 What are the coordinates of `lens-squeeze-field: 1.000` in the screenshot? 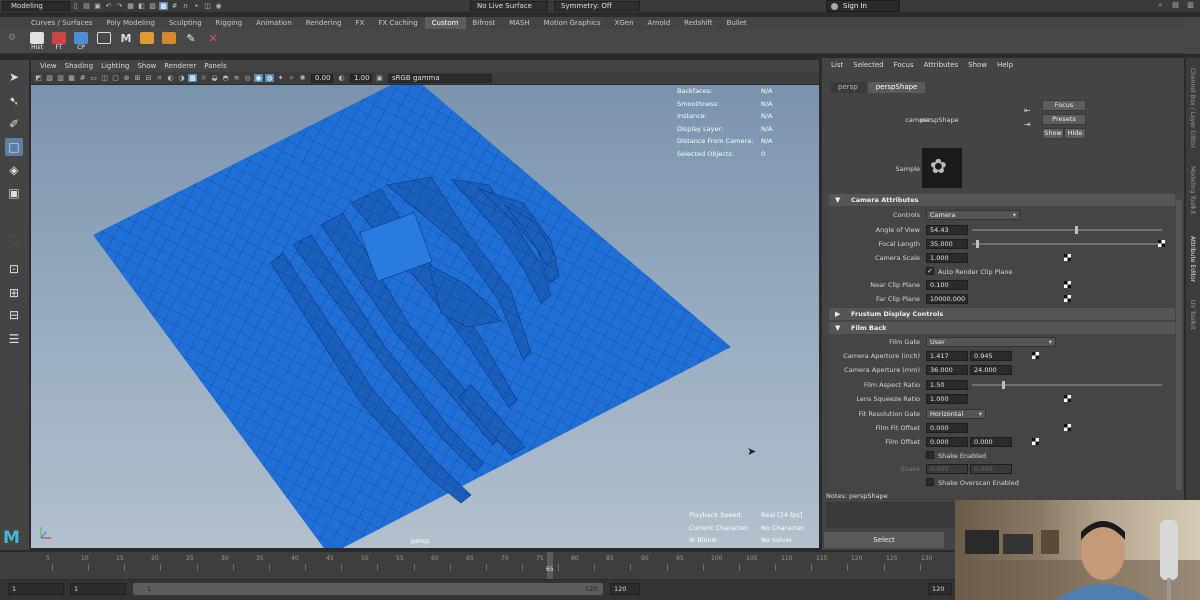 It's located at (947, 399).